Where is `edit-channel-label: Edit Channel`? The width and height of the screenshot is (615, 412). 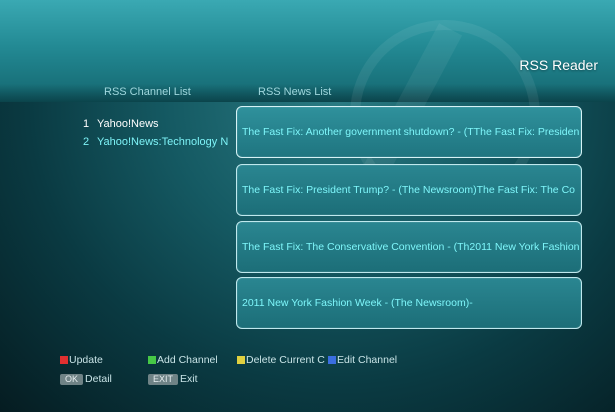 edit-channel-label: Edit Channel is located at coordinates (367, 360).